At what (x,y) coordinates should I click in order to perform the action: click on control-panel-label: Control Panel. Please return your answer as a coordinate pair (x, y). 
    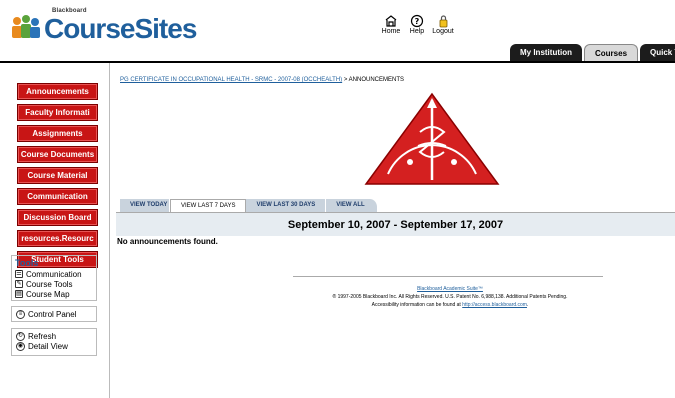
    Looking at the image, I should click on (52, 314).